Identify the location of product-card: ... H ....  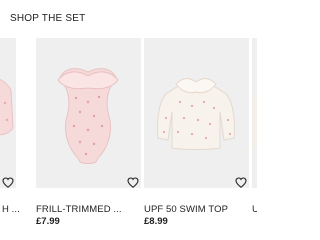
(10, 138).